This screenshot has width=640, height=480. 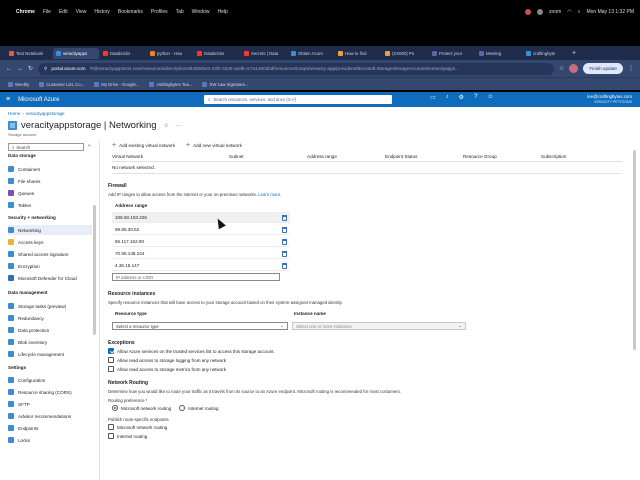 What do you see at coordinates (574, 53) in the screenshot?
I see `new-tab-plus-icon: +` at bounding box center [574, 53].